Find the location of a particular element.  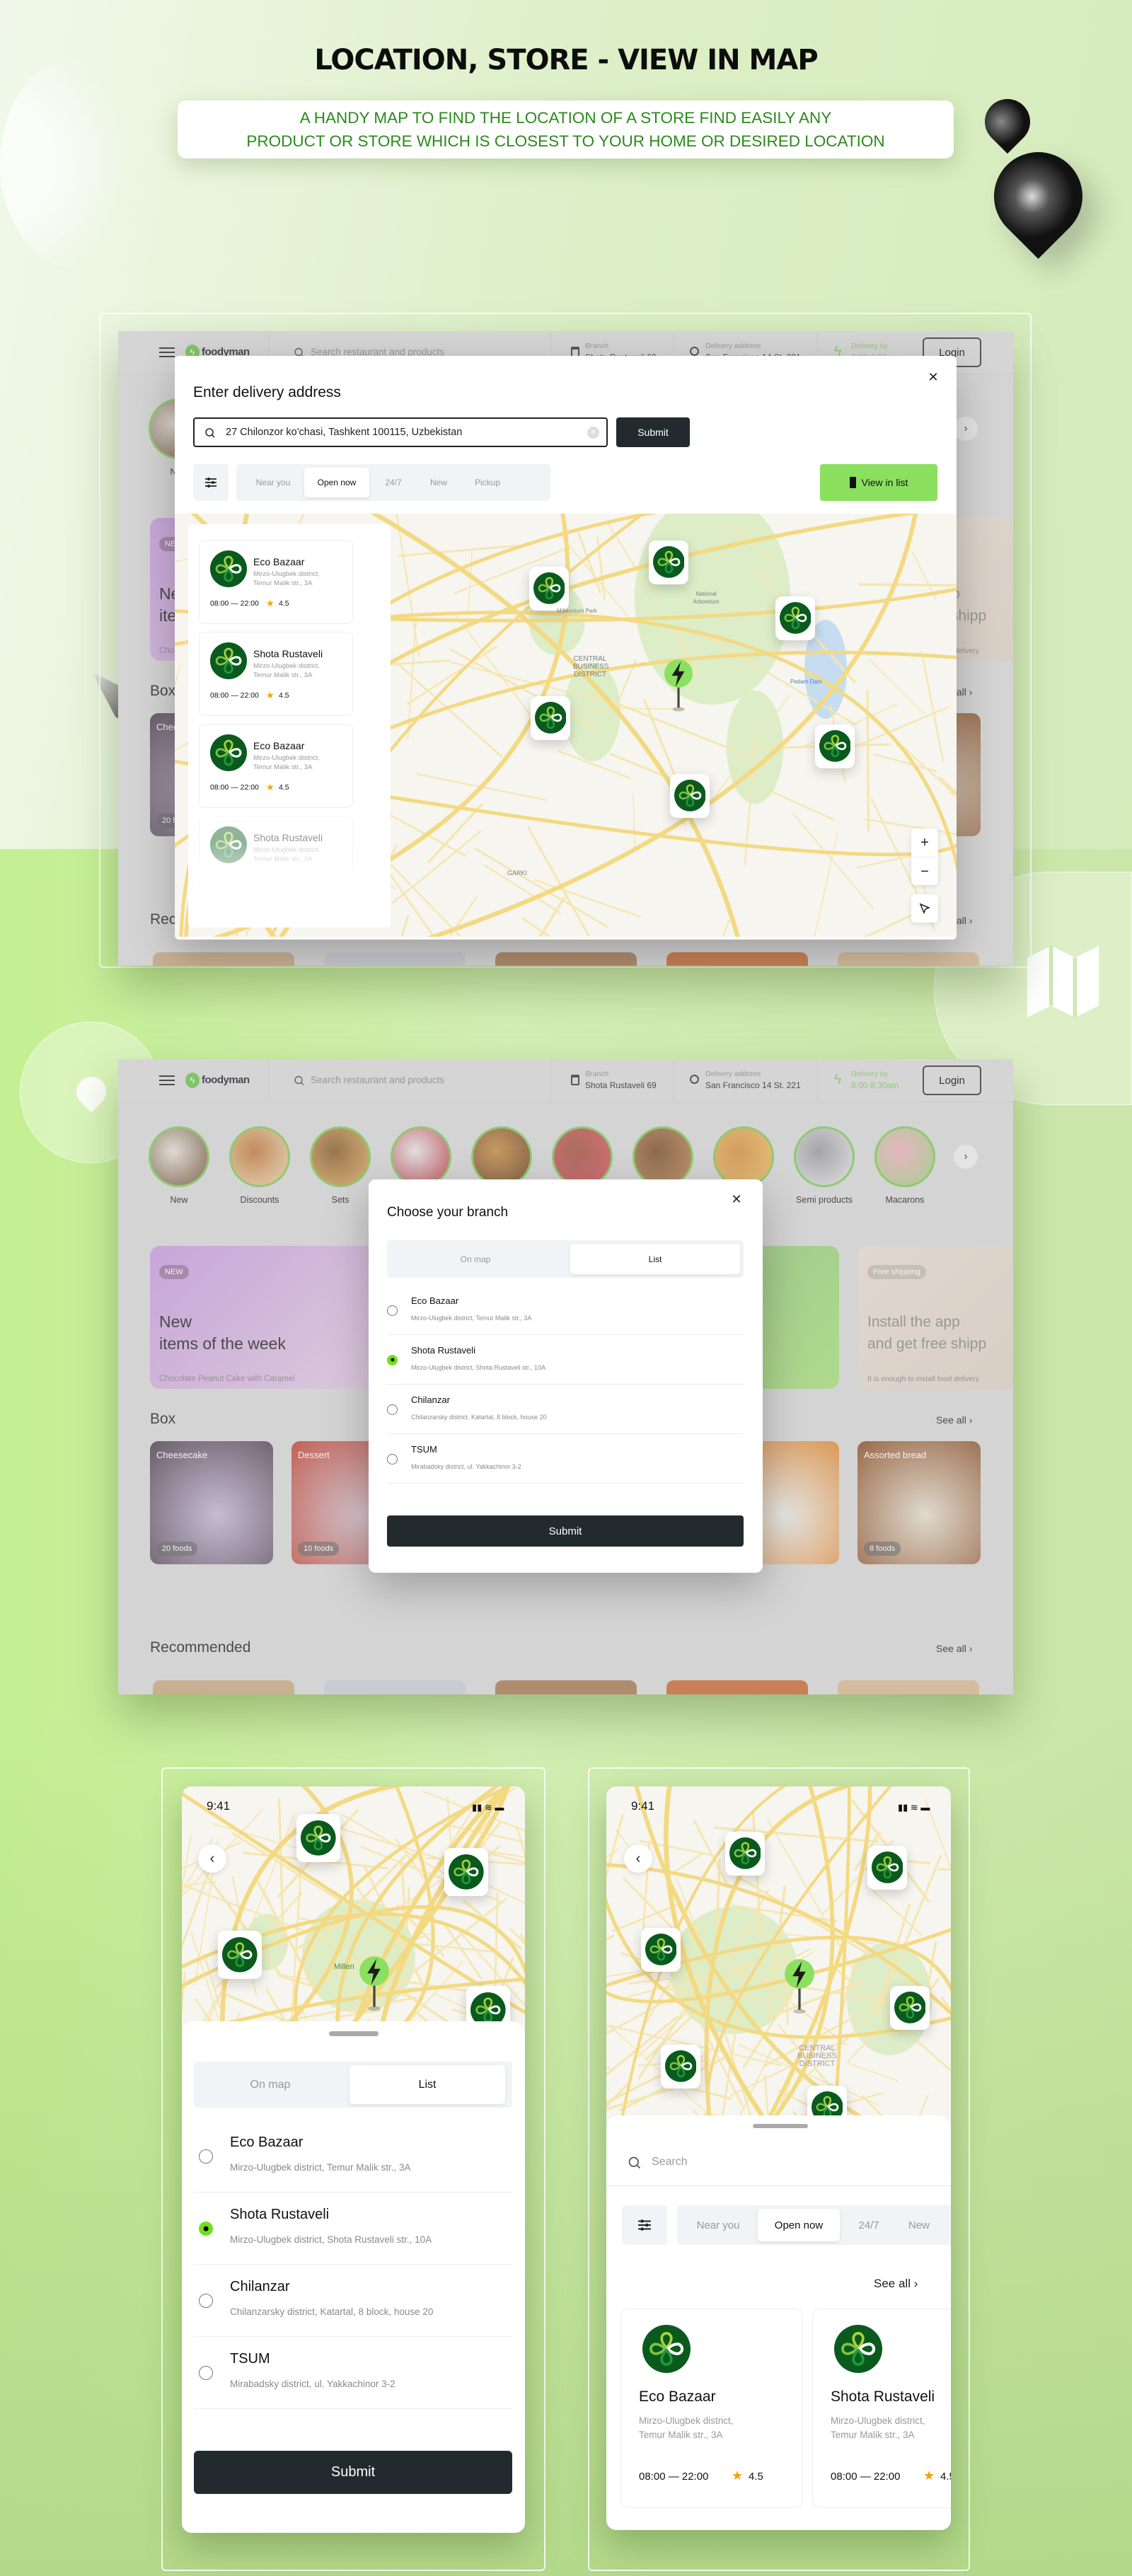

sliders-icon is located at coordinates (644, 2225).